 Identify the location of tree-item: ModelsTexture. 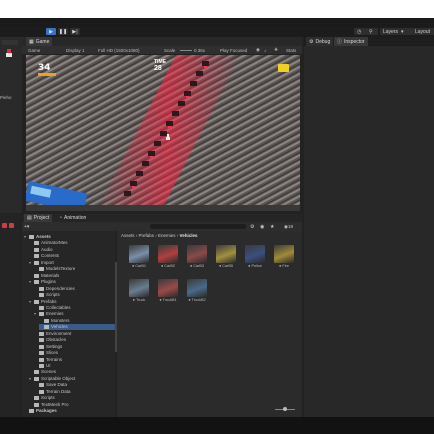
(54, 269).